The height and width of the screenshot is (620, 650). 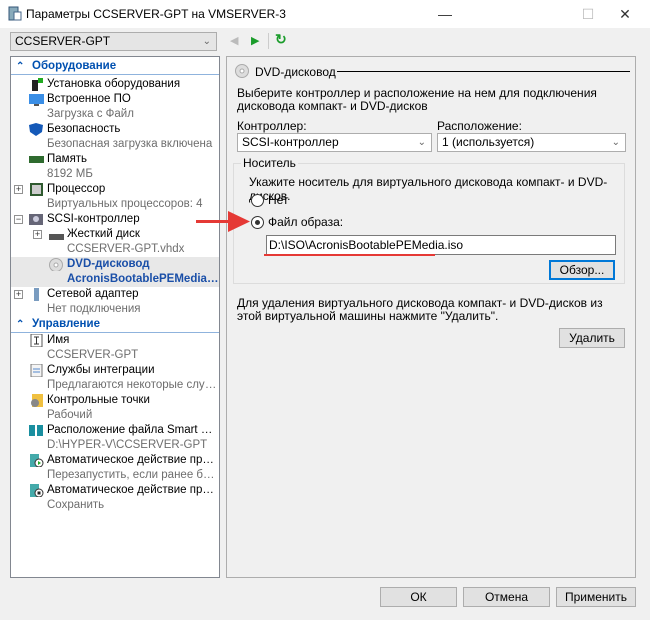 I want to click on item-label: Сетевой адаптер, so click(x=93, y=294).